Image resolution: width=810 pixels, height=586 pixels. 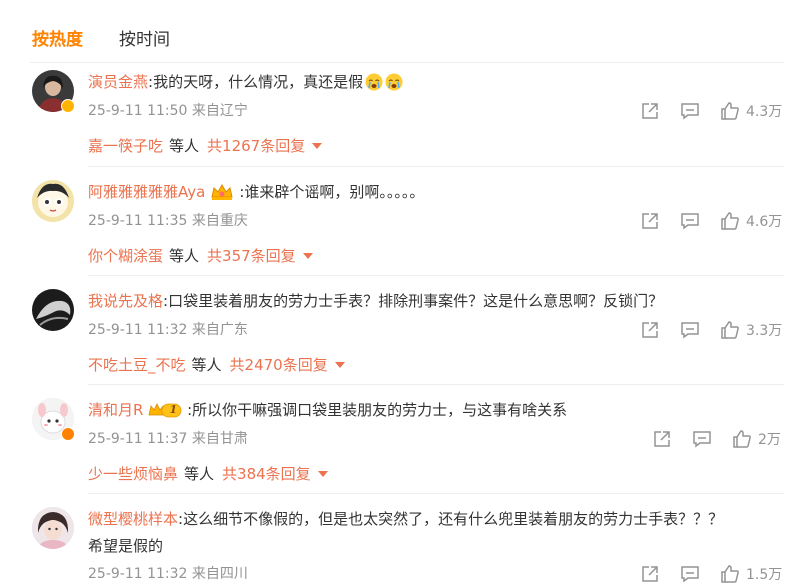 What do you see at coordinates (405, 221) in the screenshot?
I see `comment-actions: 4.6万` at bounding box center [405, 221].